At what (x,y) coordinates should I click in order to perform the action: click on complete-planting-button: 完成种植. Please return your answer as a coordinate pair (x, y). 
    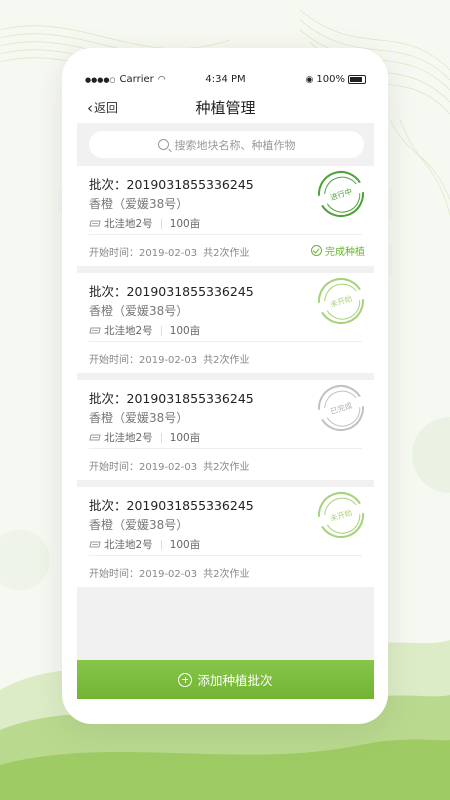
    Looking at the image, I should click on (338, 250).